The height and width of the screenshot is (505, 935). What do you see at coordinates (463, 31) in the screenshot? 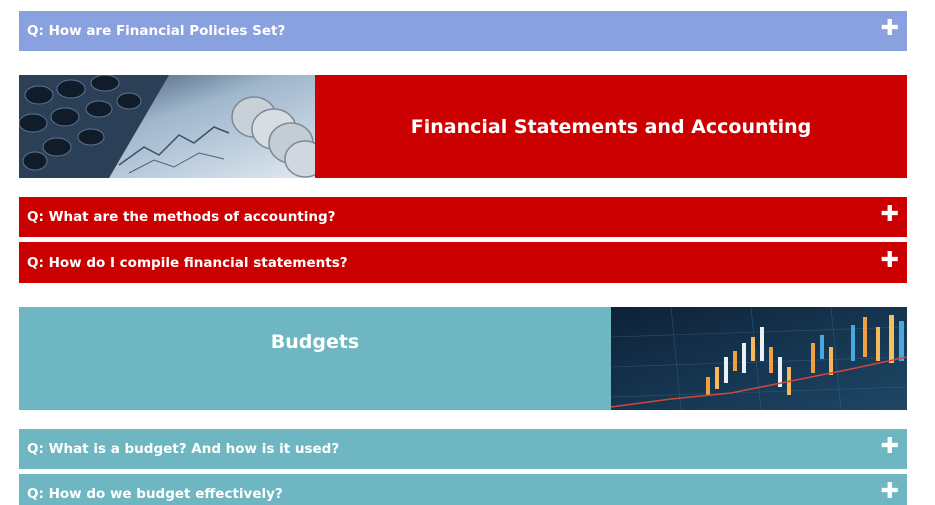
I see `accordion-financial-policies: Q: How are Financial Policies Set? ✚` at bounding box center [463, 31].